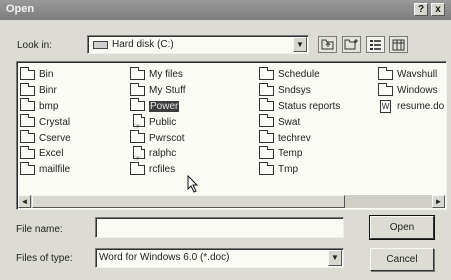 The width and height of the screenshot is (451, 280). What do you see at coordinates (158, 74) in the screenshot?
I see `list-item: My files` at bounding box center [158, 74].